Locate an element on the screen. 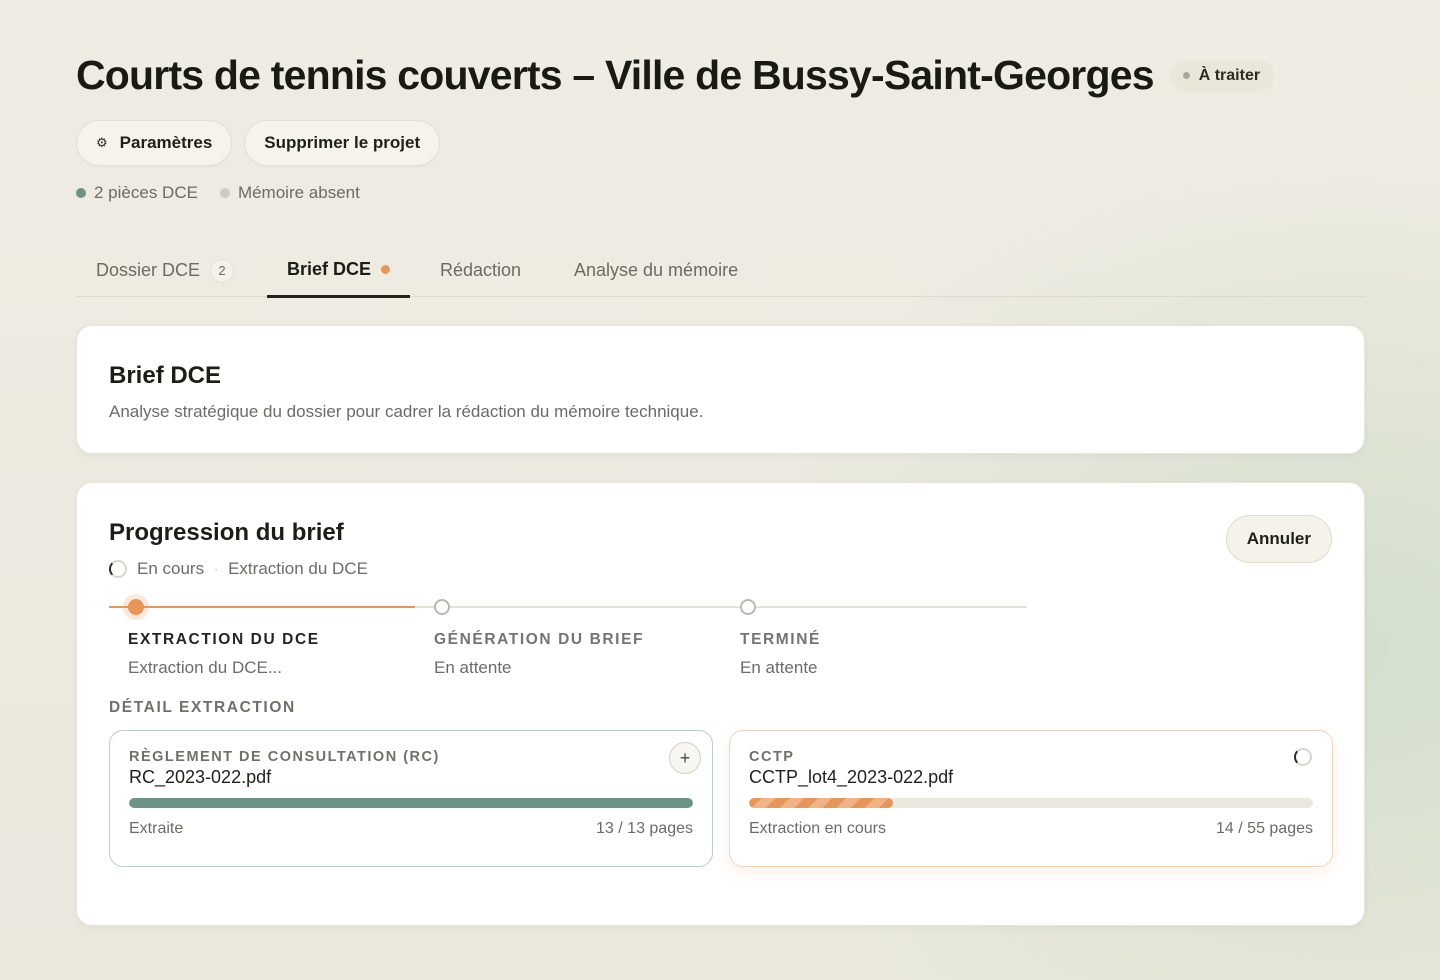  tab-redaction-label: Rédaction is located at coordinates (481, 270).